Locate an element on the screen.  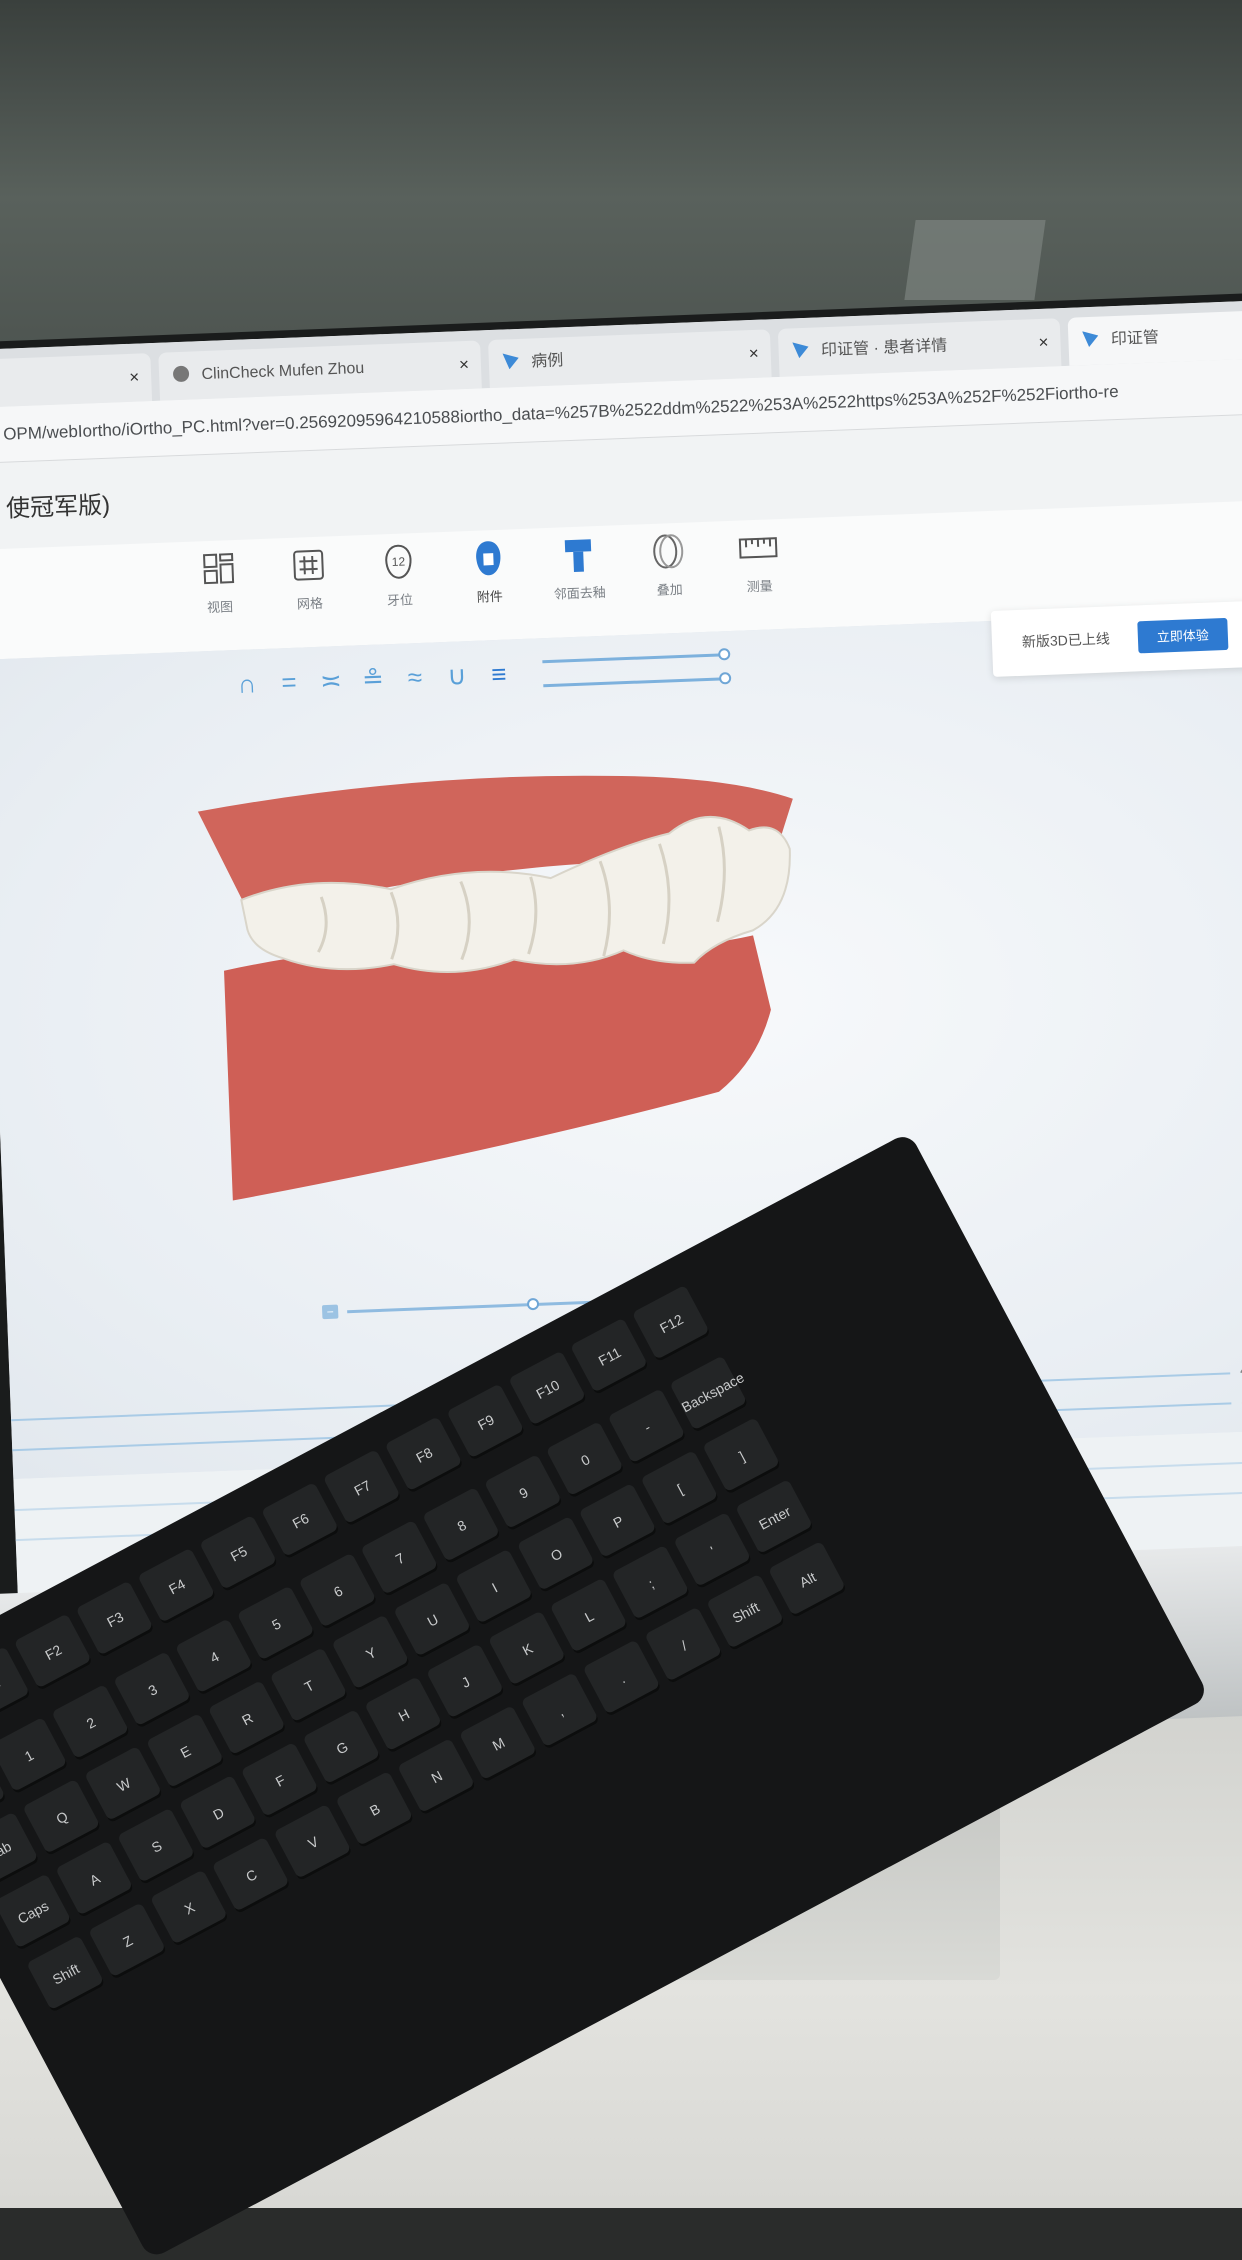
key: 5 is located at coordinates (276, 1624).